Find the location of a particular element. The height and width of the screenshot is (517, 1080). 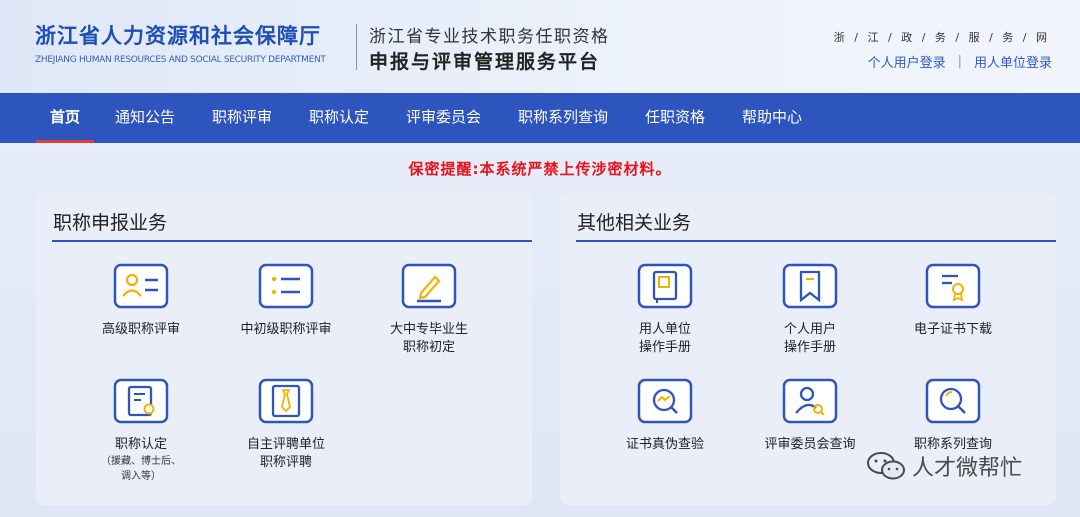

tile-label: 中初级职称评审 is located at coordinates (286, 329).